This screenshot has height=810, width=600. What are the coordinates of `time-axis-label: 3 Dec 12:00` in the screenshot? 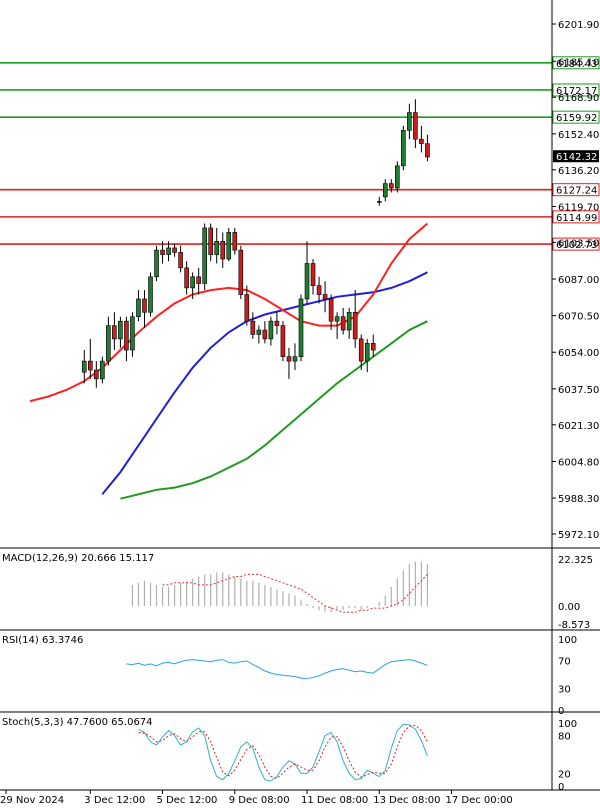 It's located at (114, 800).